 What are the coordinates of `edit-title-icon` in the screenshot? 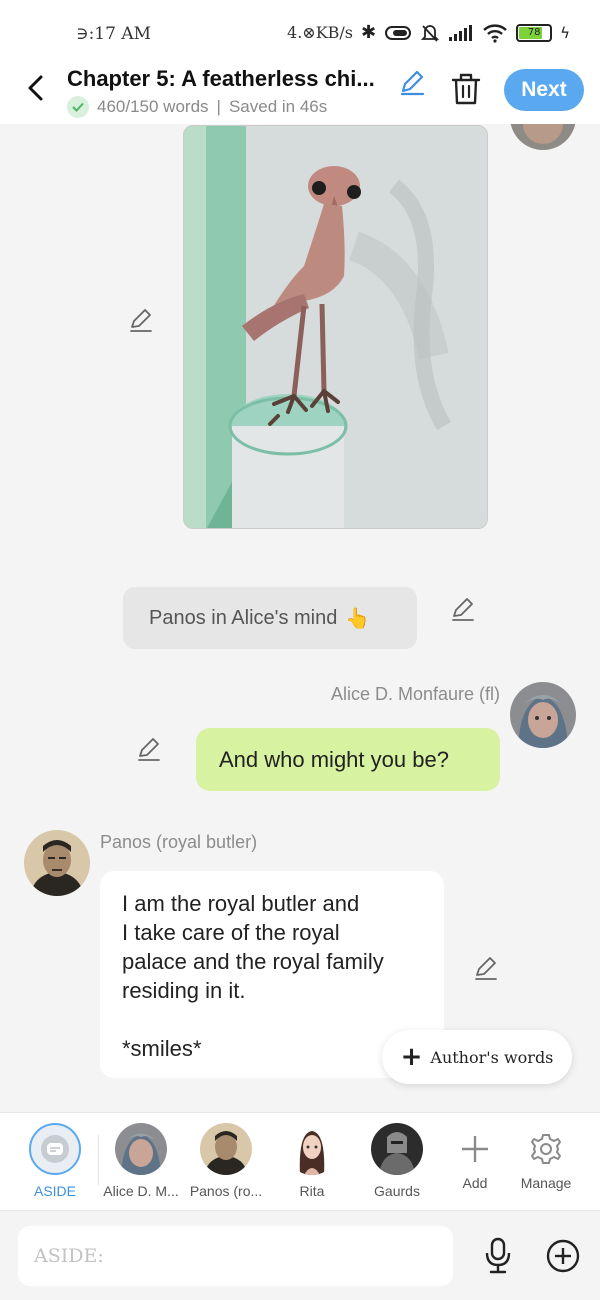 It's located at (412, 82).